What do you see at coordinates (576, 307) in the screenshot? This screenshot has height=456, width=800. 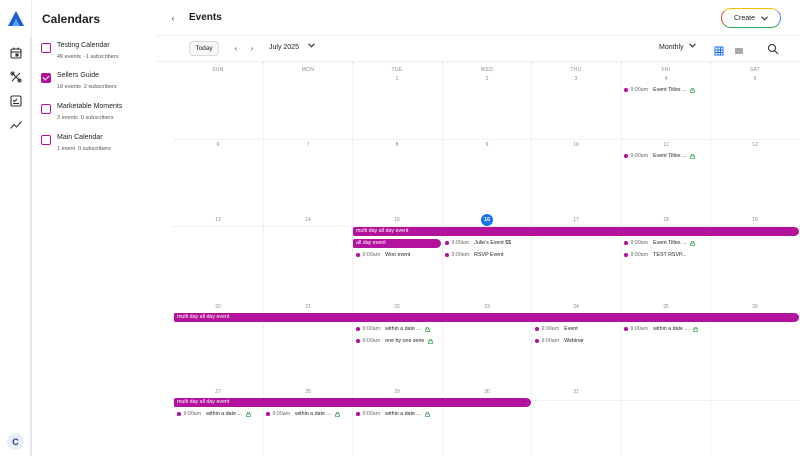 I see `day-number: 24` at bounding box center [576, 307].